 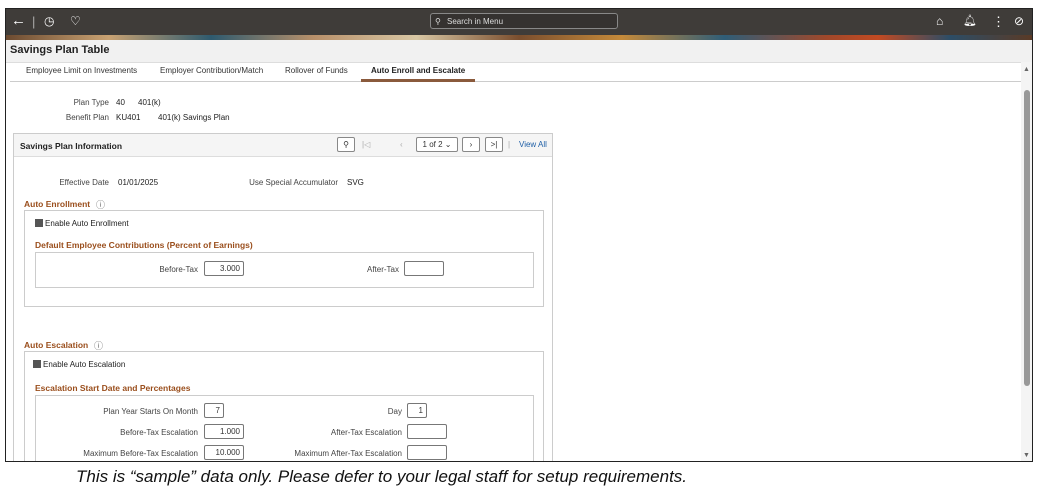 What do you see at coordinates (533, 144) in the screenshot?
I see `view-all-link: View All` at bounding box center [533, 144].